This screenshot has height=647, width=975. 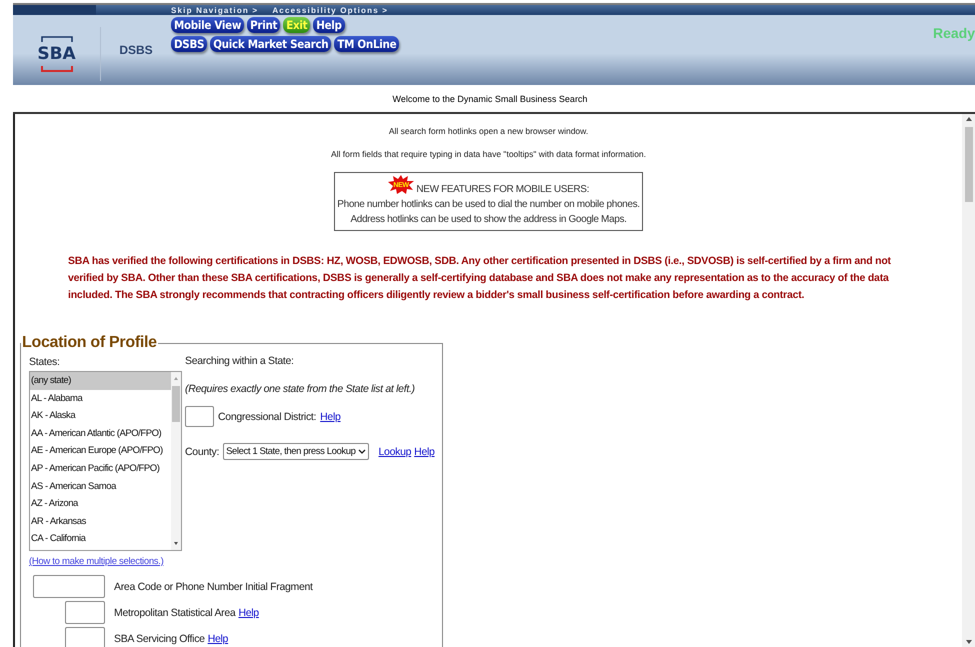 I want to click on states-listbox: (any state) AL - Alabama AK - Alaska AA - American Atlantic (APO/FPO) AE - American Europe (APO/FPO) AP - American Pacific (APO/FPO) AS - American Samoa AZ - Arizona AR - Arkansas CA - California, so click(x=105, y=461).